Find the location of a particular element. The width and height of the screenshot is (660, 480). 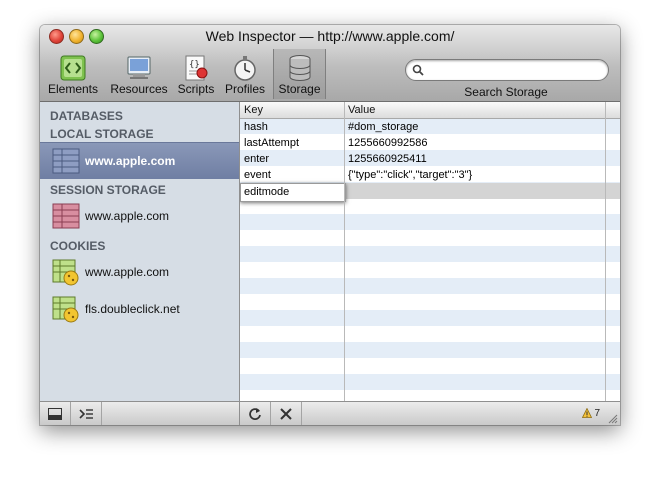

table-row: event {"type":"click","target":"3"} is located at coordinates (430, 175).